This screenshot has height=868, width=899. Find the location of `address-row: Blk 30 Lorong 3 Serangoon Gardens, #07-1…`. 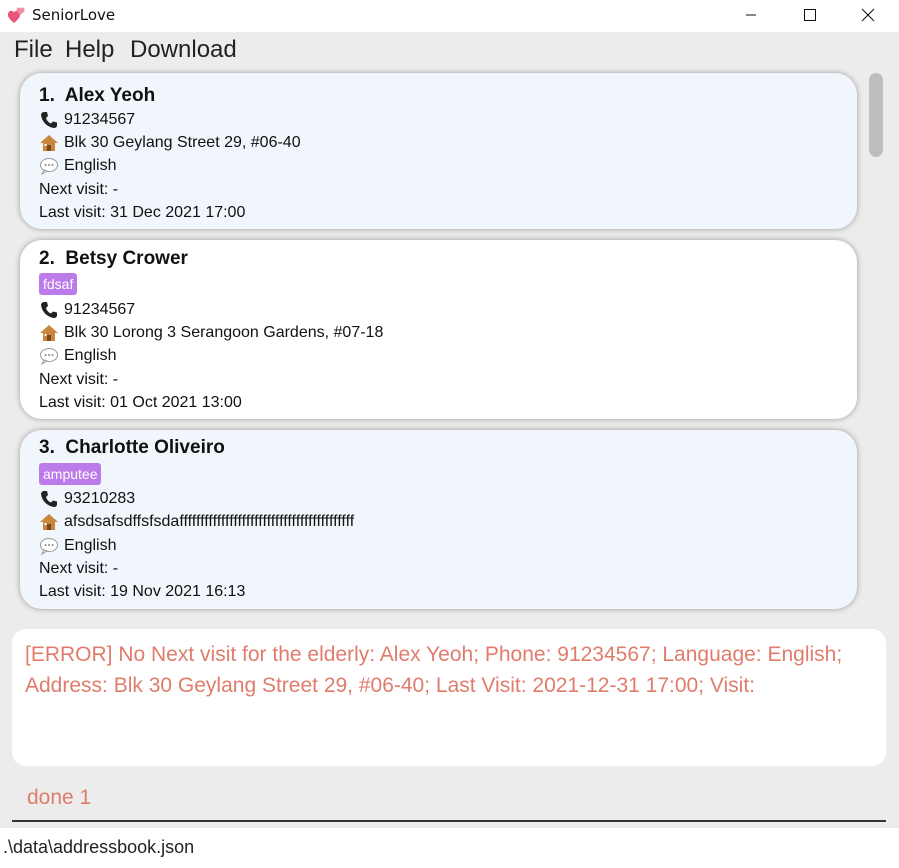

address-row: Blk 30 Lorong 3 Serangoon Gardens, #07-1… is located at coordinates (211, 333).